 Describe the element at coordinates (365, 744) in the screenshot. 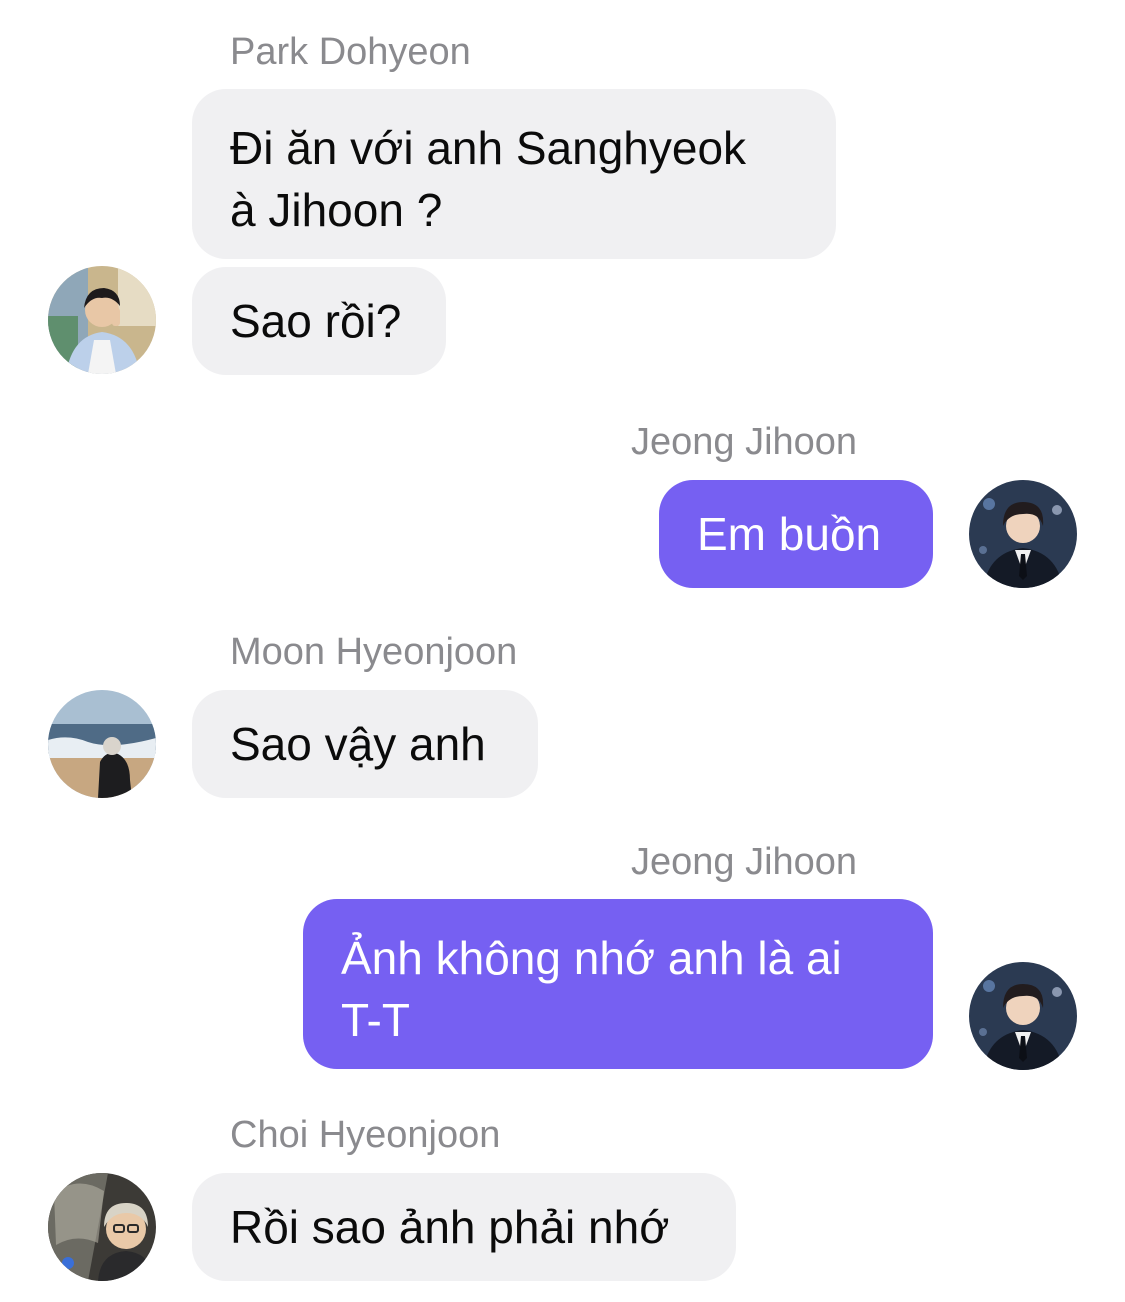

I see `message-bubble-incoming: Sao vậy anh` at that location.